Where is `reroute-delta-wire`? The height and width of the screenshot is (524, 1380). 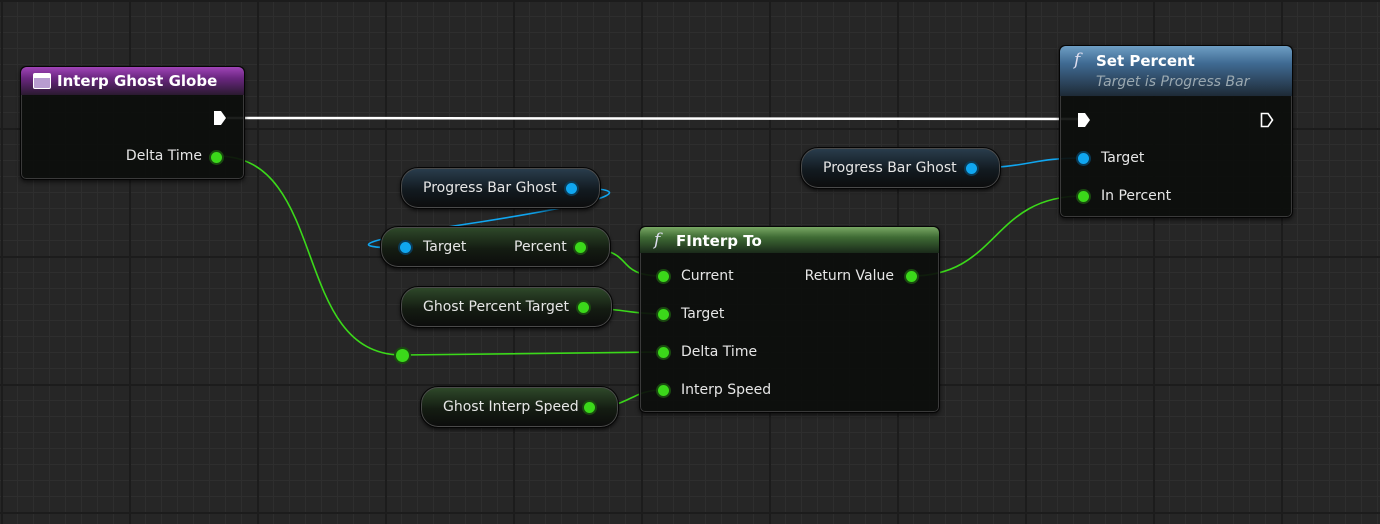
reroute-delta-wire is located at coordinates (532, 353).